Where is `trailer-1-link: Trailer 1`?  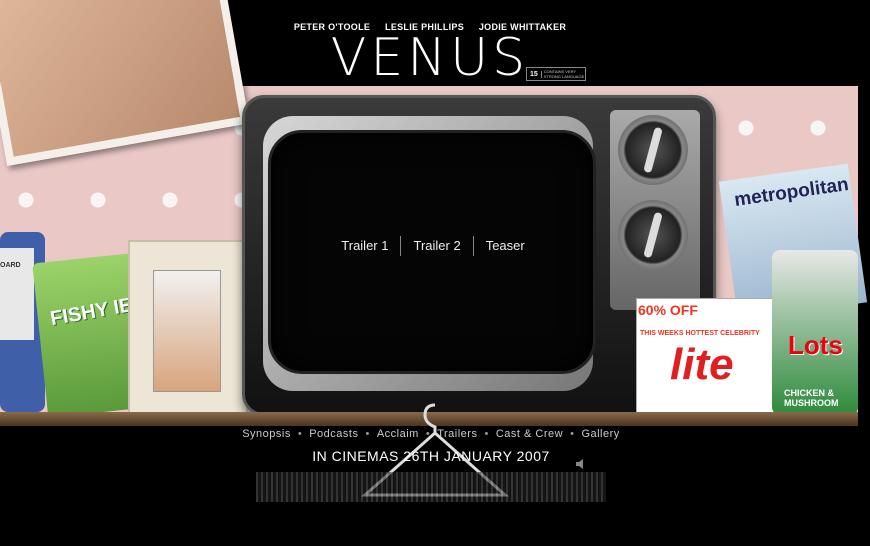 trailer-1-link: Trailer 1 is located at coordinates (364, 246).